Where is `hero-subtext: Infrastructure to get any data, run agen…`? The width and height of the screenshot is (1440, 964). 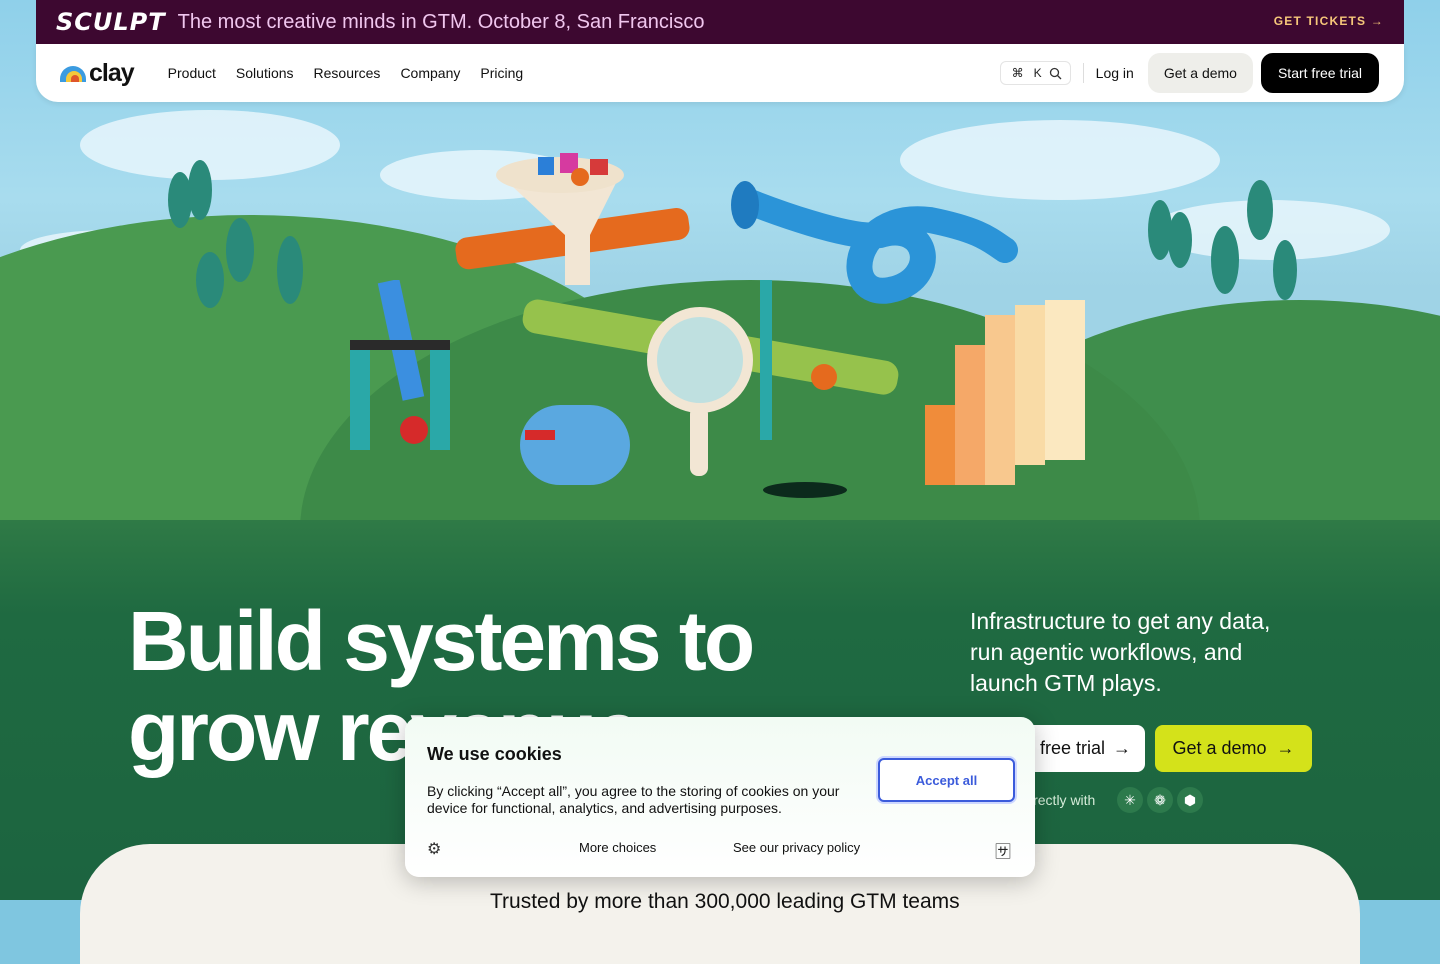 hero-subtext: Infrastructure to get any data, run agen… is located at coordinates (1120, 652).